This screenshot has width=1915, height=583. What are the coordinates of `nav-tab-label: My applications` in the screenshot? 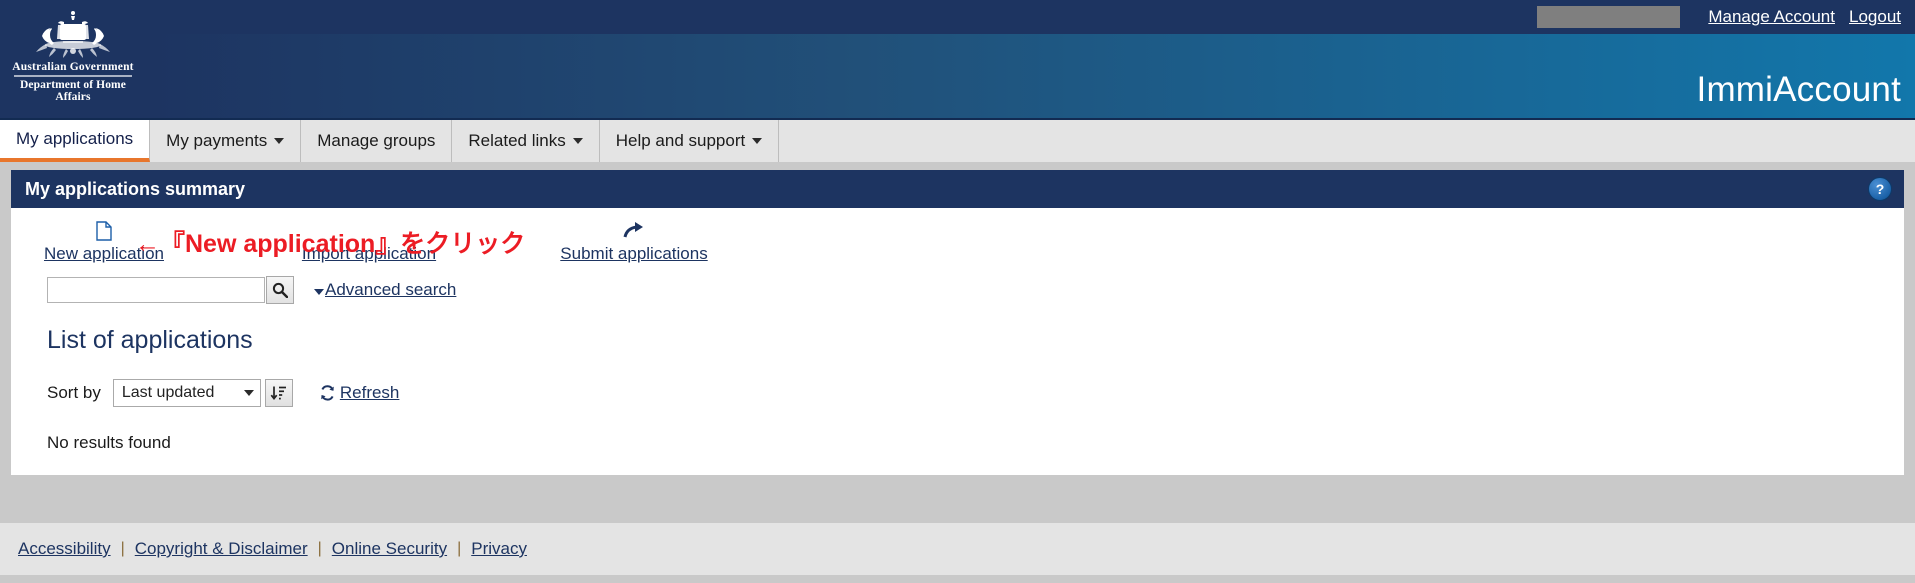 It's located at (75, 138).